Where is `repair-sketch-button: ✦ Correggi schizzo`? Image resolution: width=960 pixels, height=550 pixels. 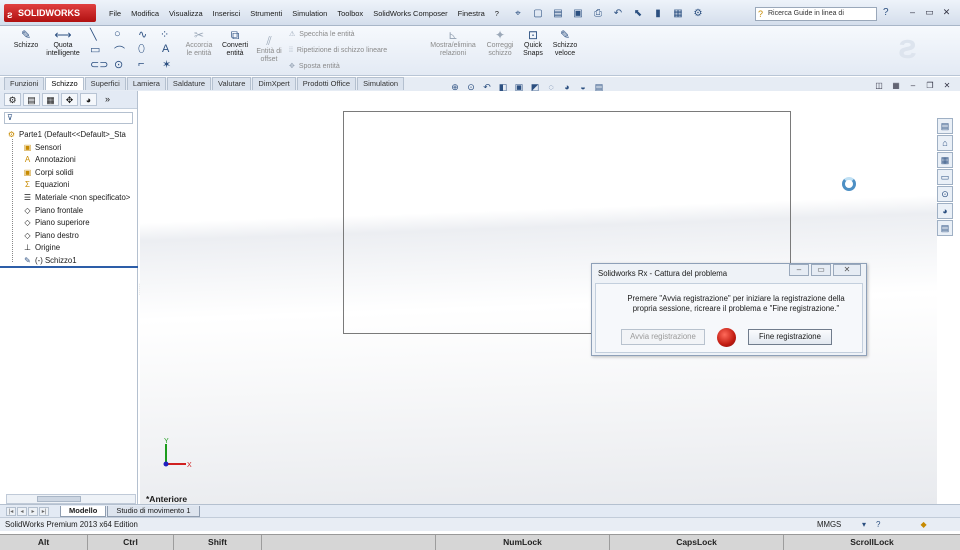
repair-sketch-button: ✦ Correggi schizzo is located at coordinates (500, 43).